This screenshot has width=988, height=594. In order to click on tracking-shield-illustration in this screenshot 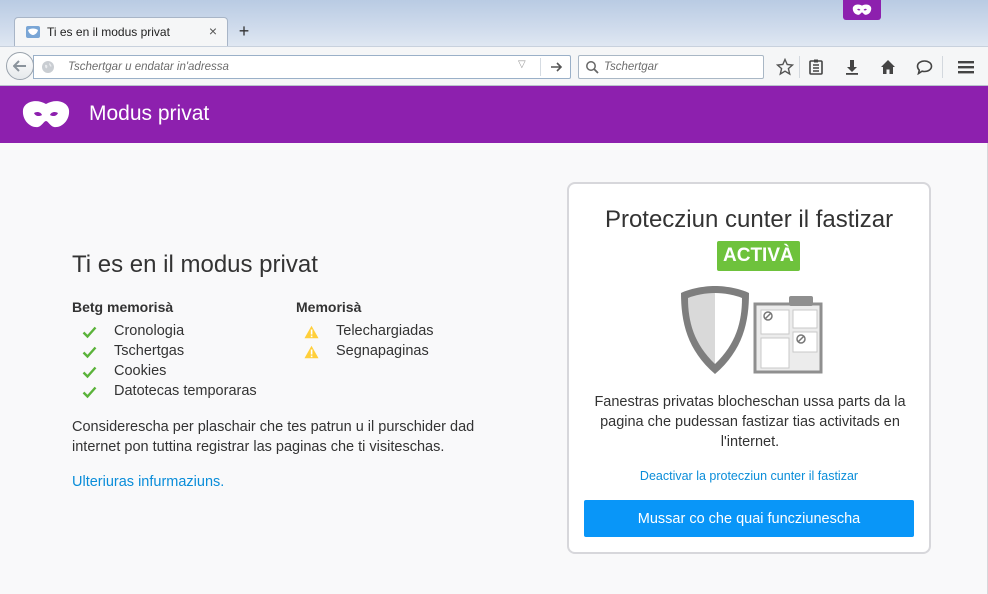, I will do `click(752, 330)`.